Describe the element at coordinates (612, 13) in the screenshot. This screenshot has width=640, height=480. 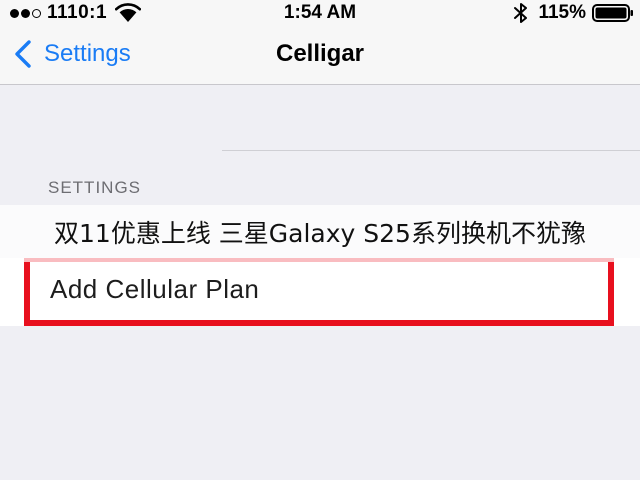
I see `battery-icon` at that location.